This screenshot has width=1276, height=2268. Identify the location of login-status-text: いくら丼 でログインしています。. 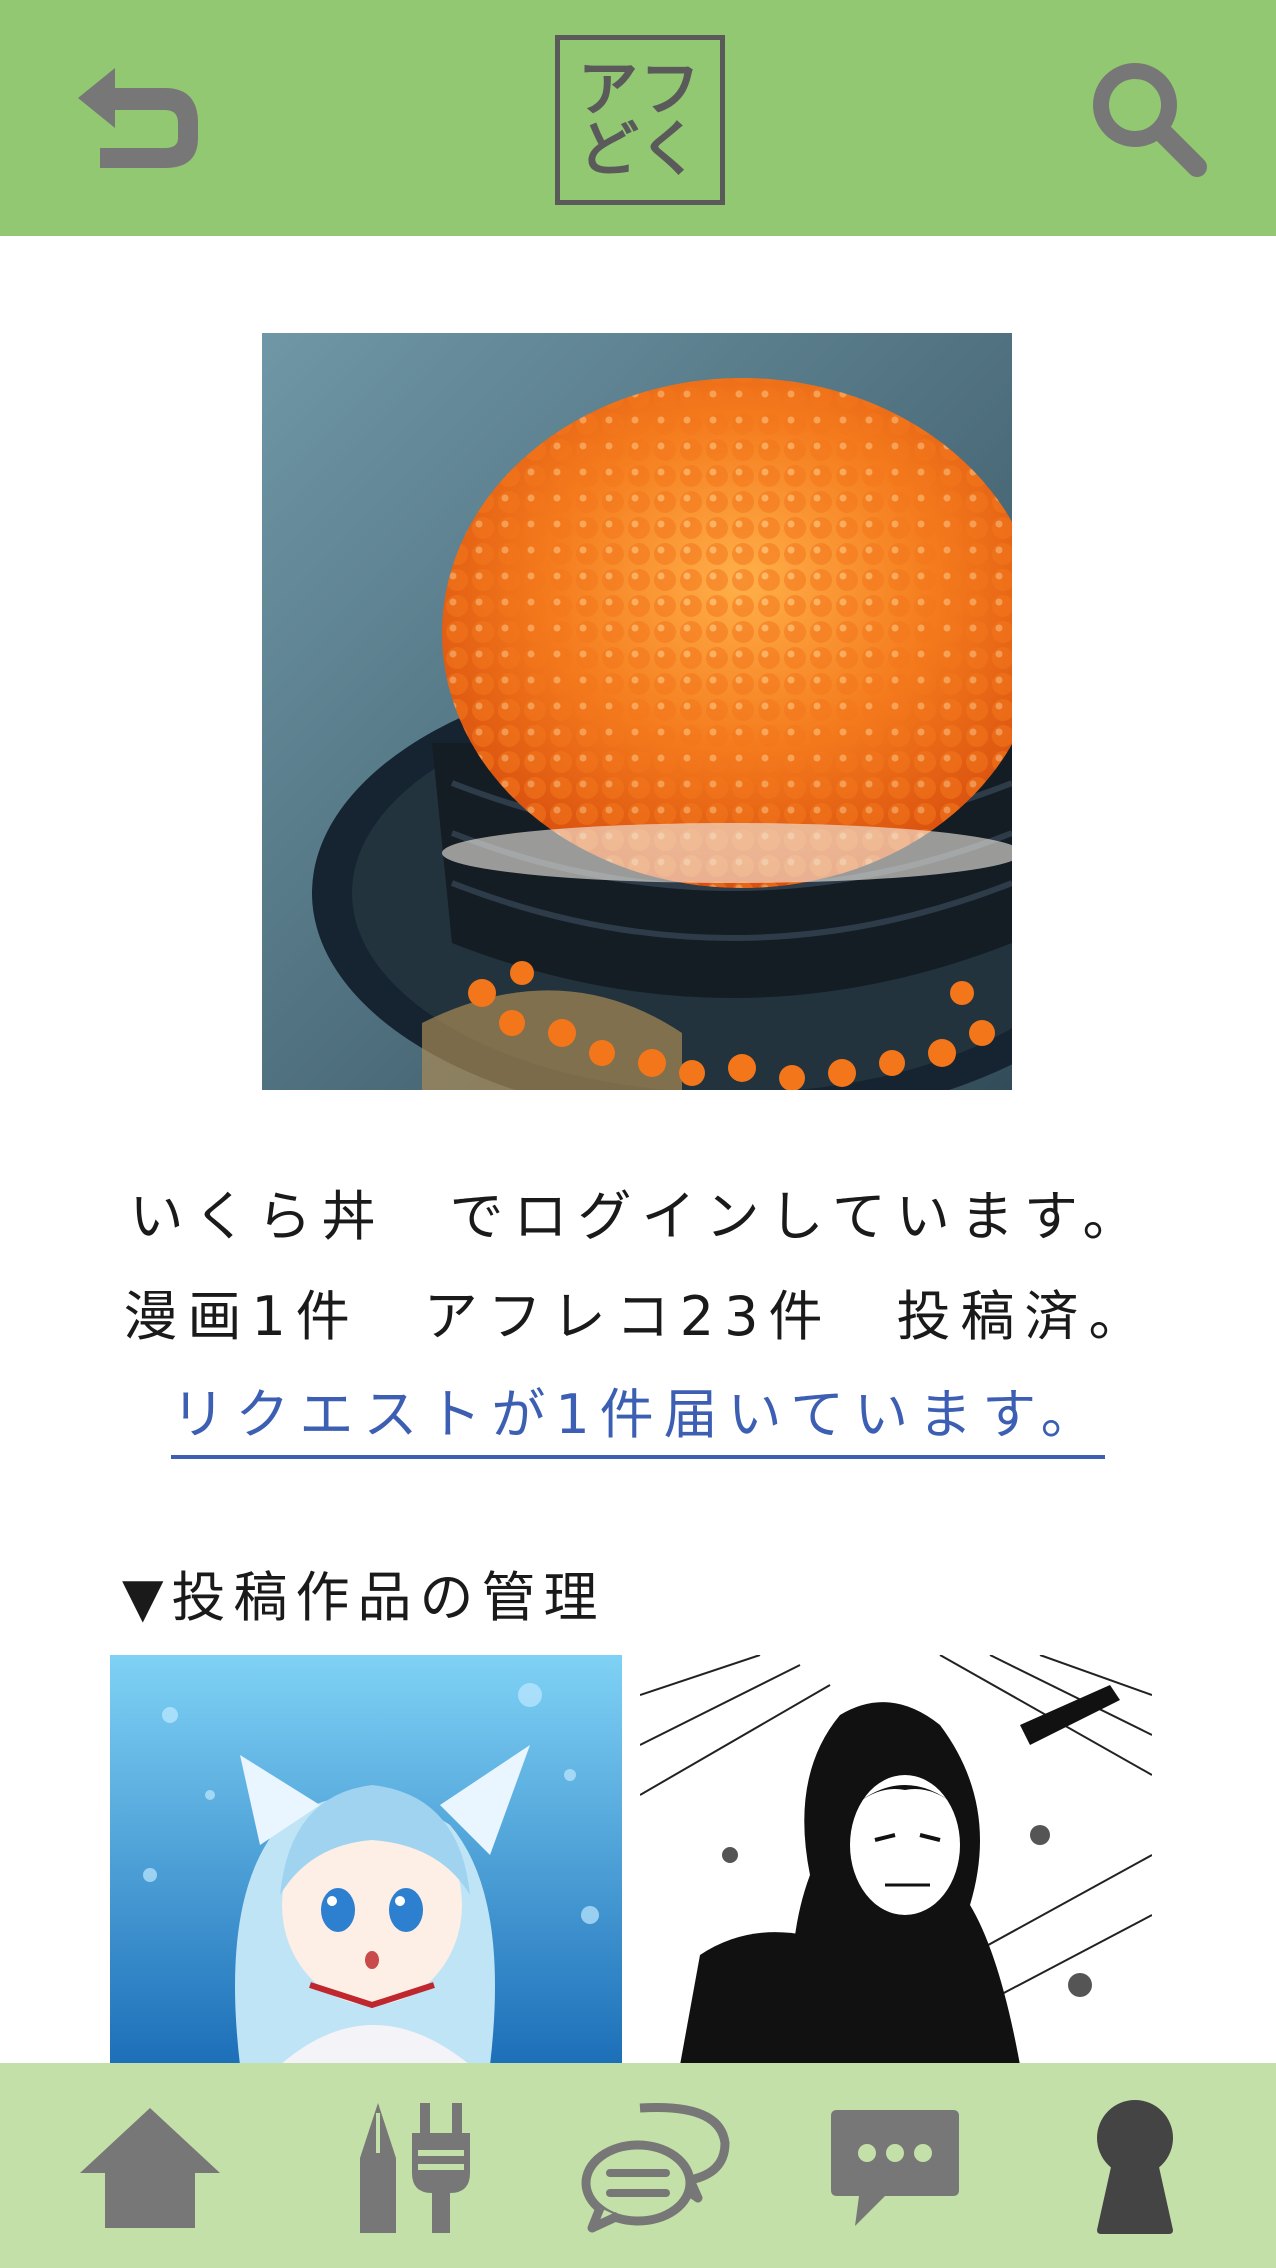
(638, 1211).